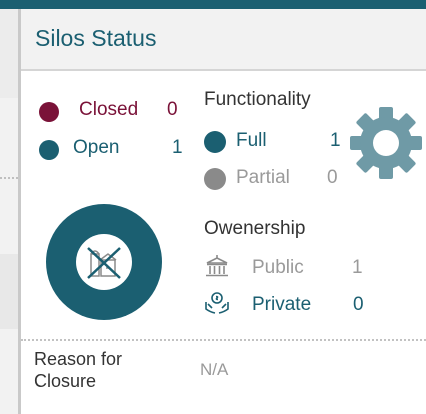 The image size is (426, 414). What do you see at coordinates (215, 179) in the screenshot?
I see `partial-legend-dot` at bounding box center [215, 179].